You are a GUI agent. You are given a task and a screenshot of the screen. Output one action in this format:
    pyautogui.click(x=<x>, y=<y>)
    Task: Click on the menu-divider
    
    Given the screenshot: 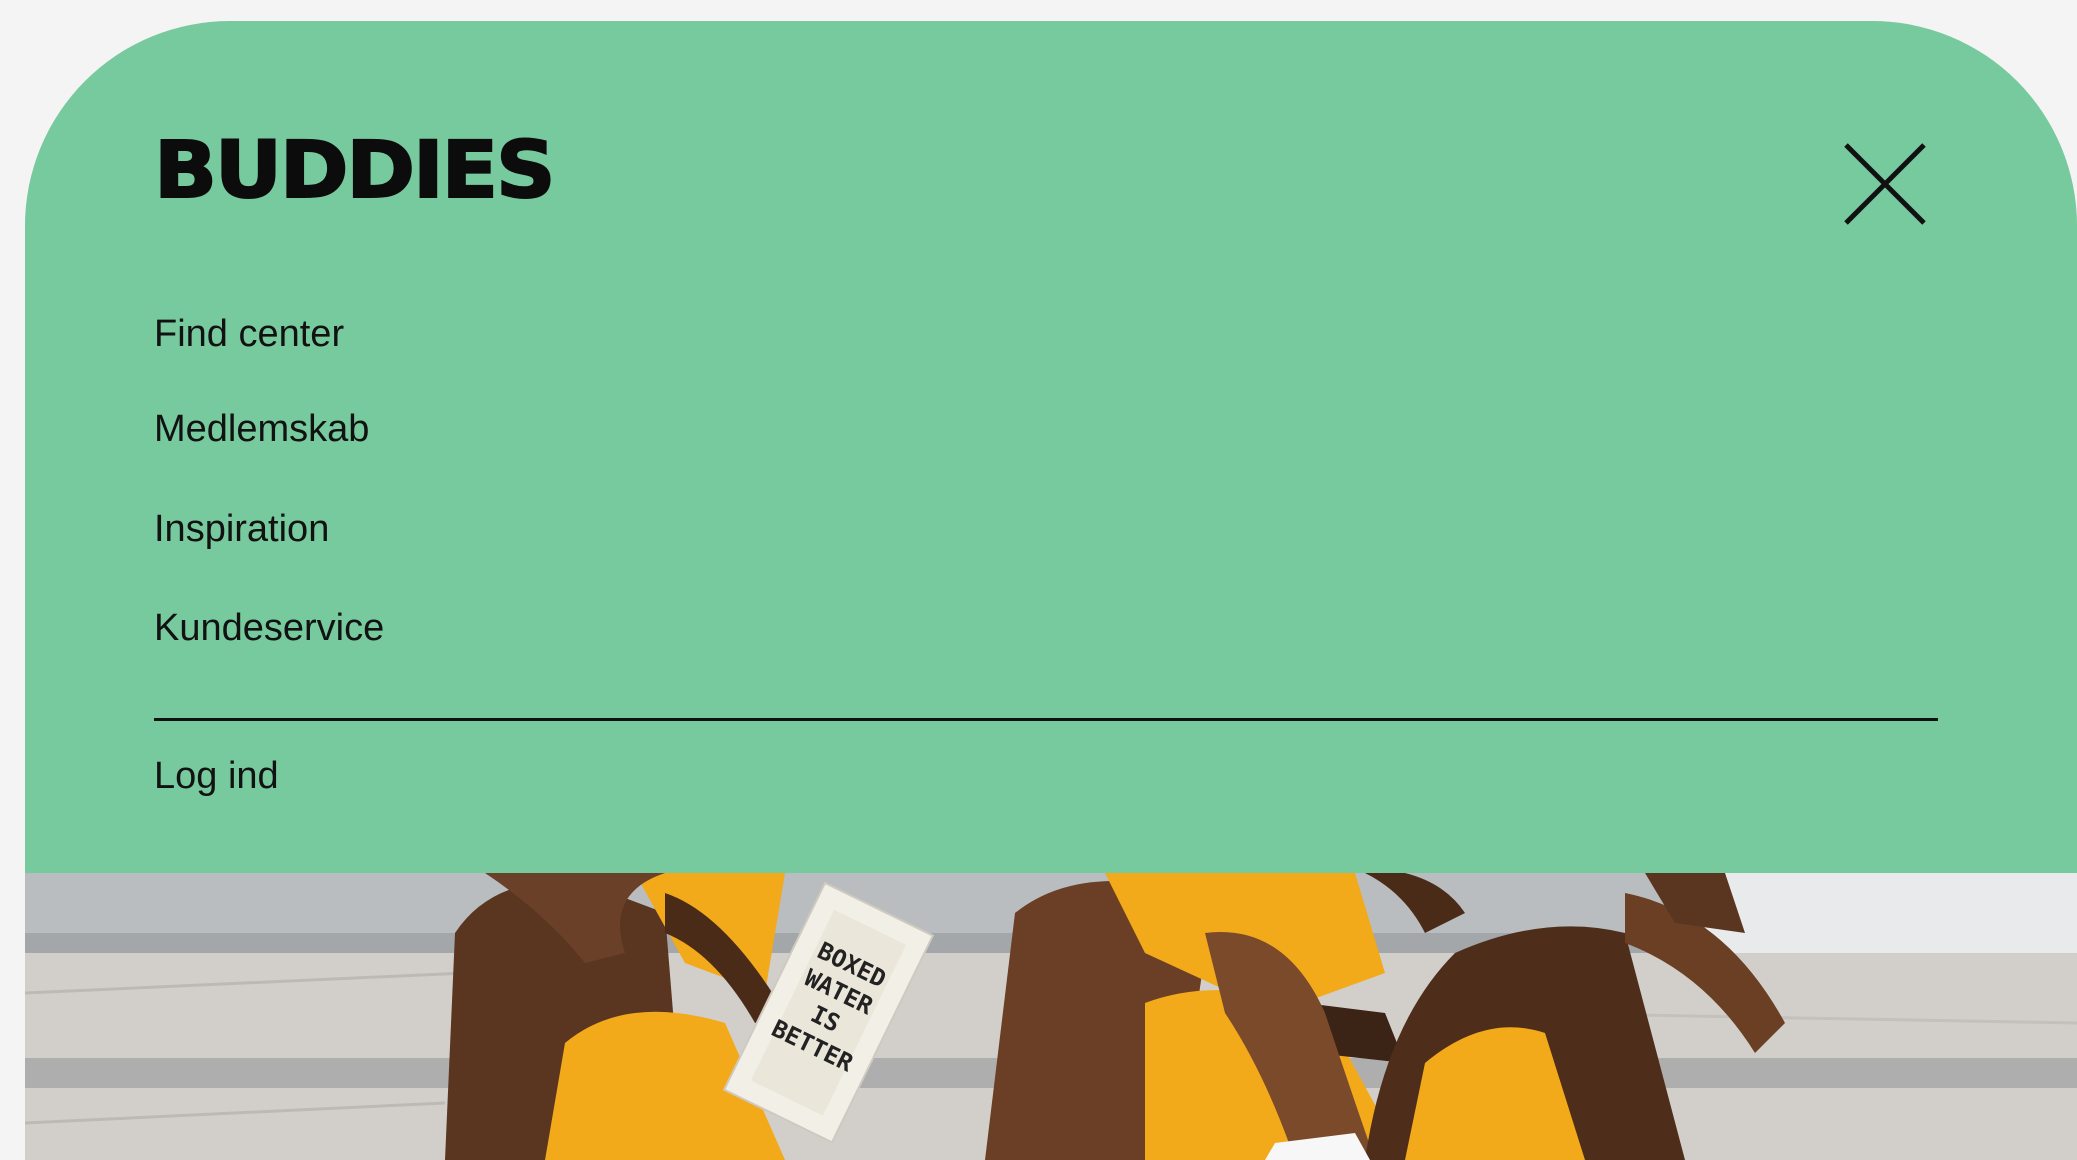 What is the action you would take?
    pyautogui.click(x=1046, y=719)
    